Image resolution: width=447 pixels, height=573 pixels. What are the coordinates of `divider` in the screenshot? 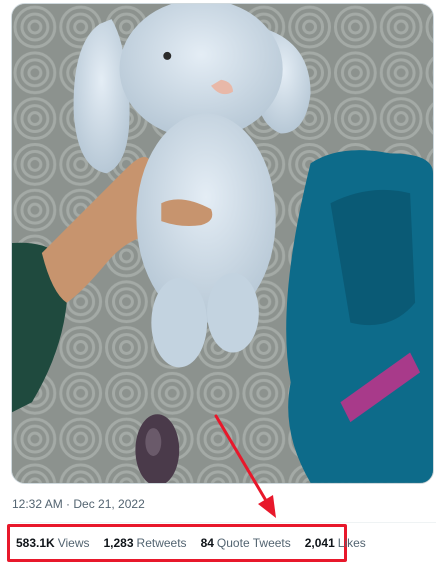 It's located at (223, 522).